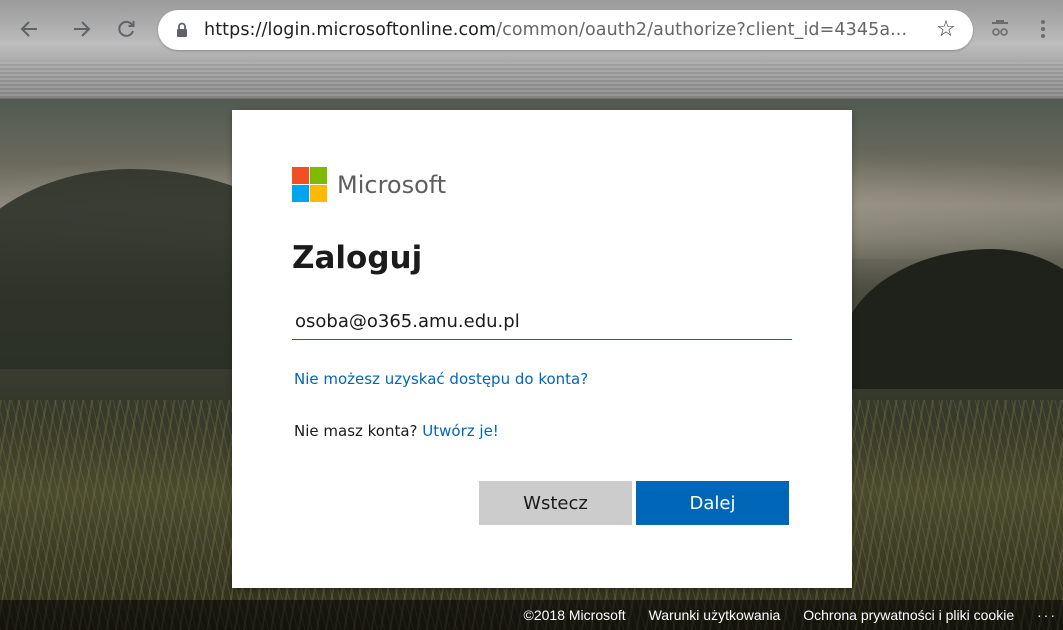 Image resolution: width=1063 pixels, height=630 pixels. What do you see at coordinates (126, 29) in the screenshot?
I see `reload-icon` at bounding box center [126, 29].